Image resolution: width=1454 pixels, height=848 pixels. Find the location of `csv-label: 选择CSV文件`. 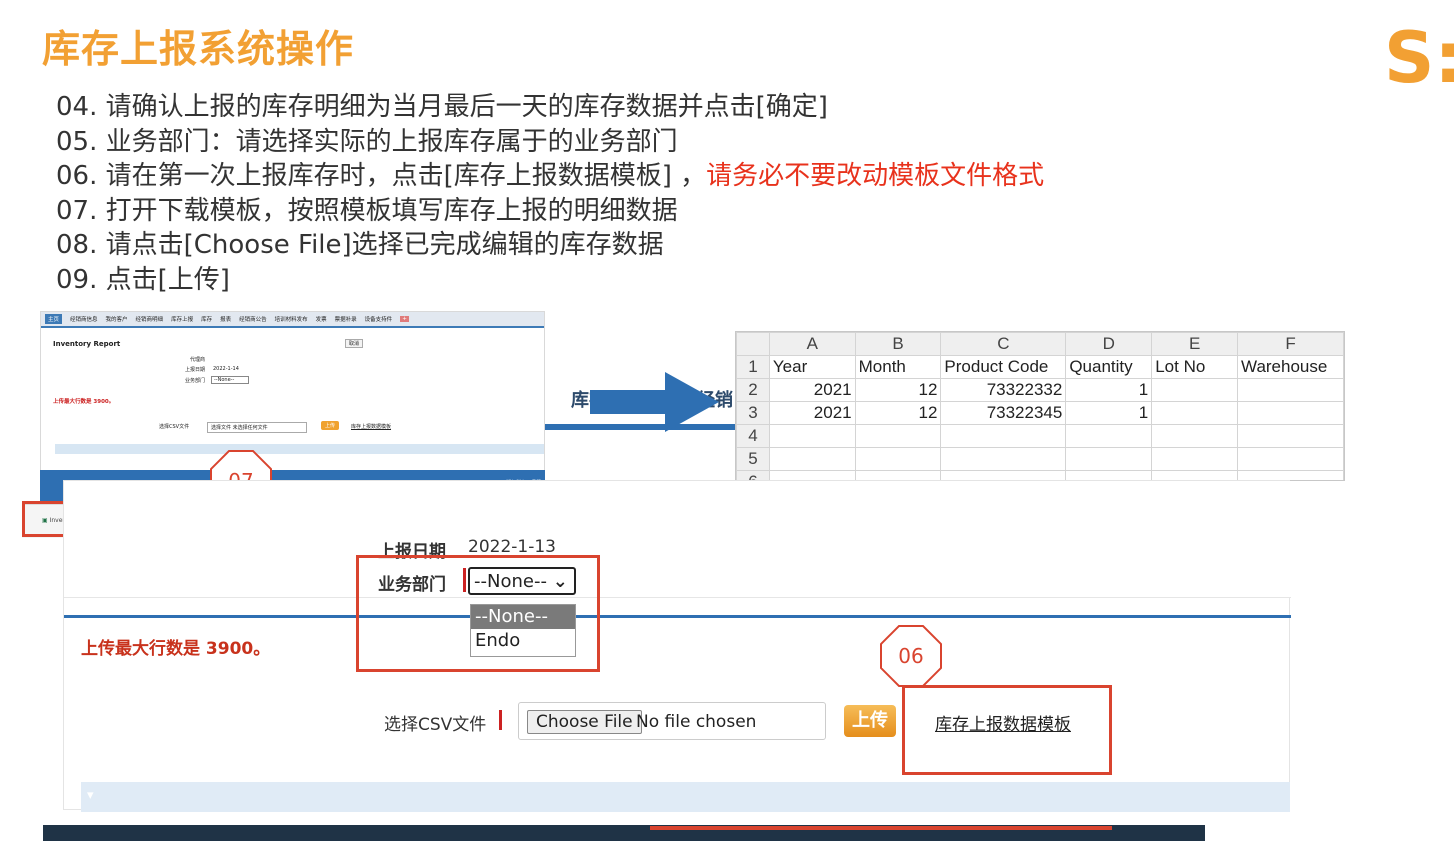

csv-label: 选择CSV文件 is located at coordinates (174, 427).